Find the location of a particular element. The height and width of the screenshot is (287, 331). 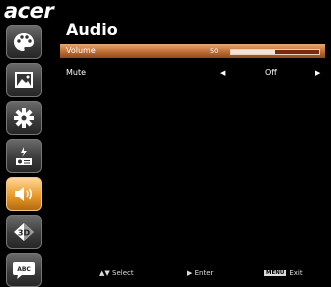

sidebar-item-3d: 3D is located at coordinates (24, 232).